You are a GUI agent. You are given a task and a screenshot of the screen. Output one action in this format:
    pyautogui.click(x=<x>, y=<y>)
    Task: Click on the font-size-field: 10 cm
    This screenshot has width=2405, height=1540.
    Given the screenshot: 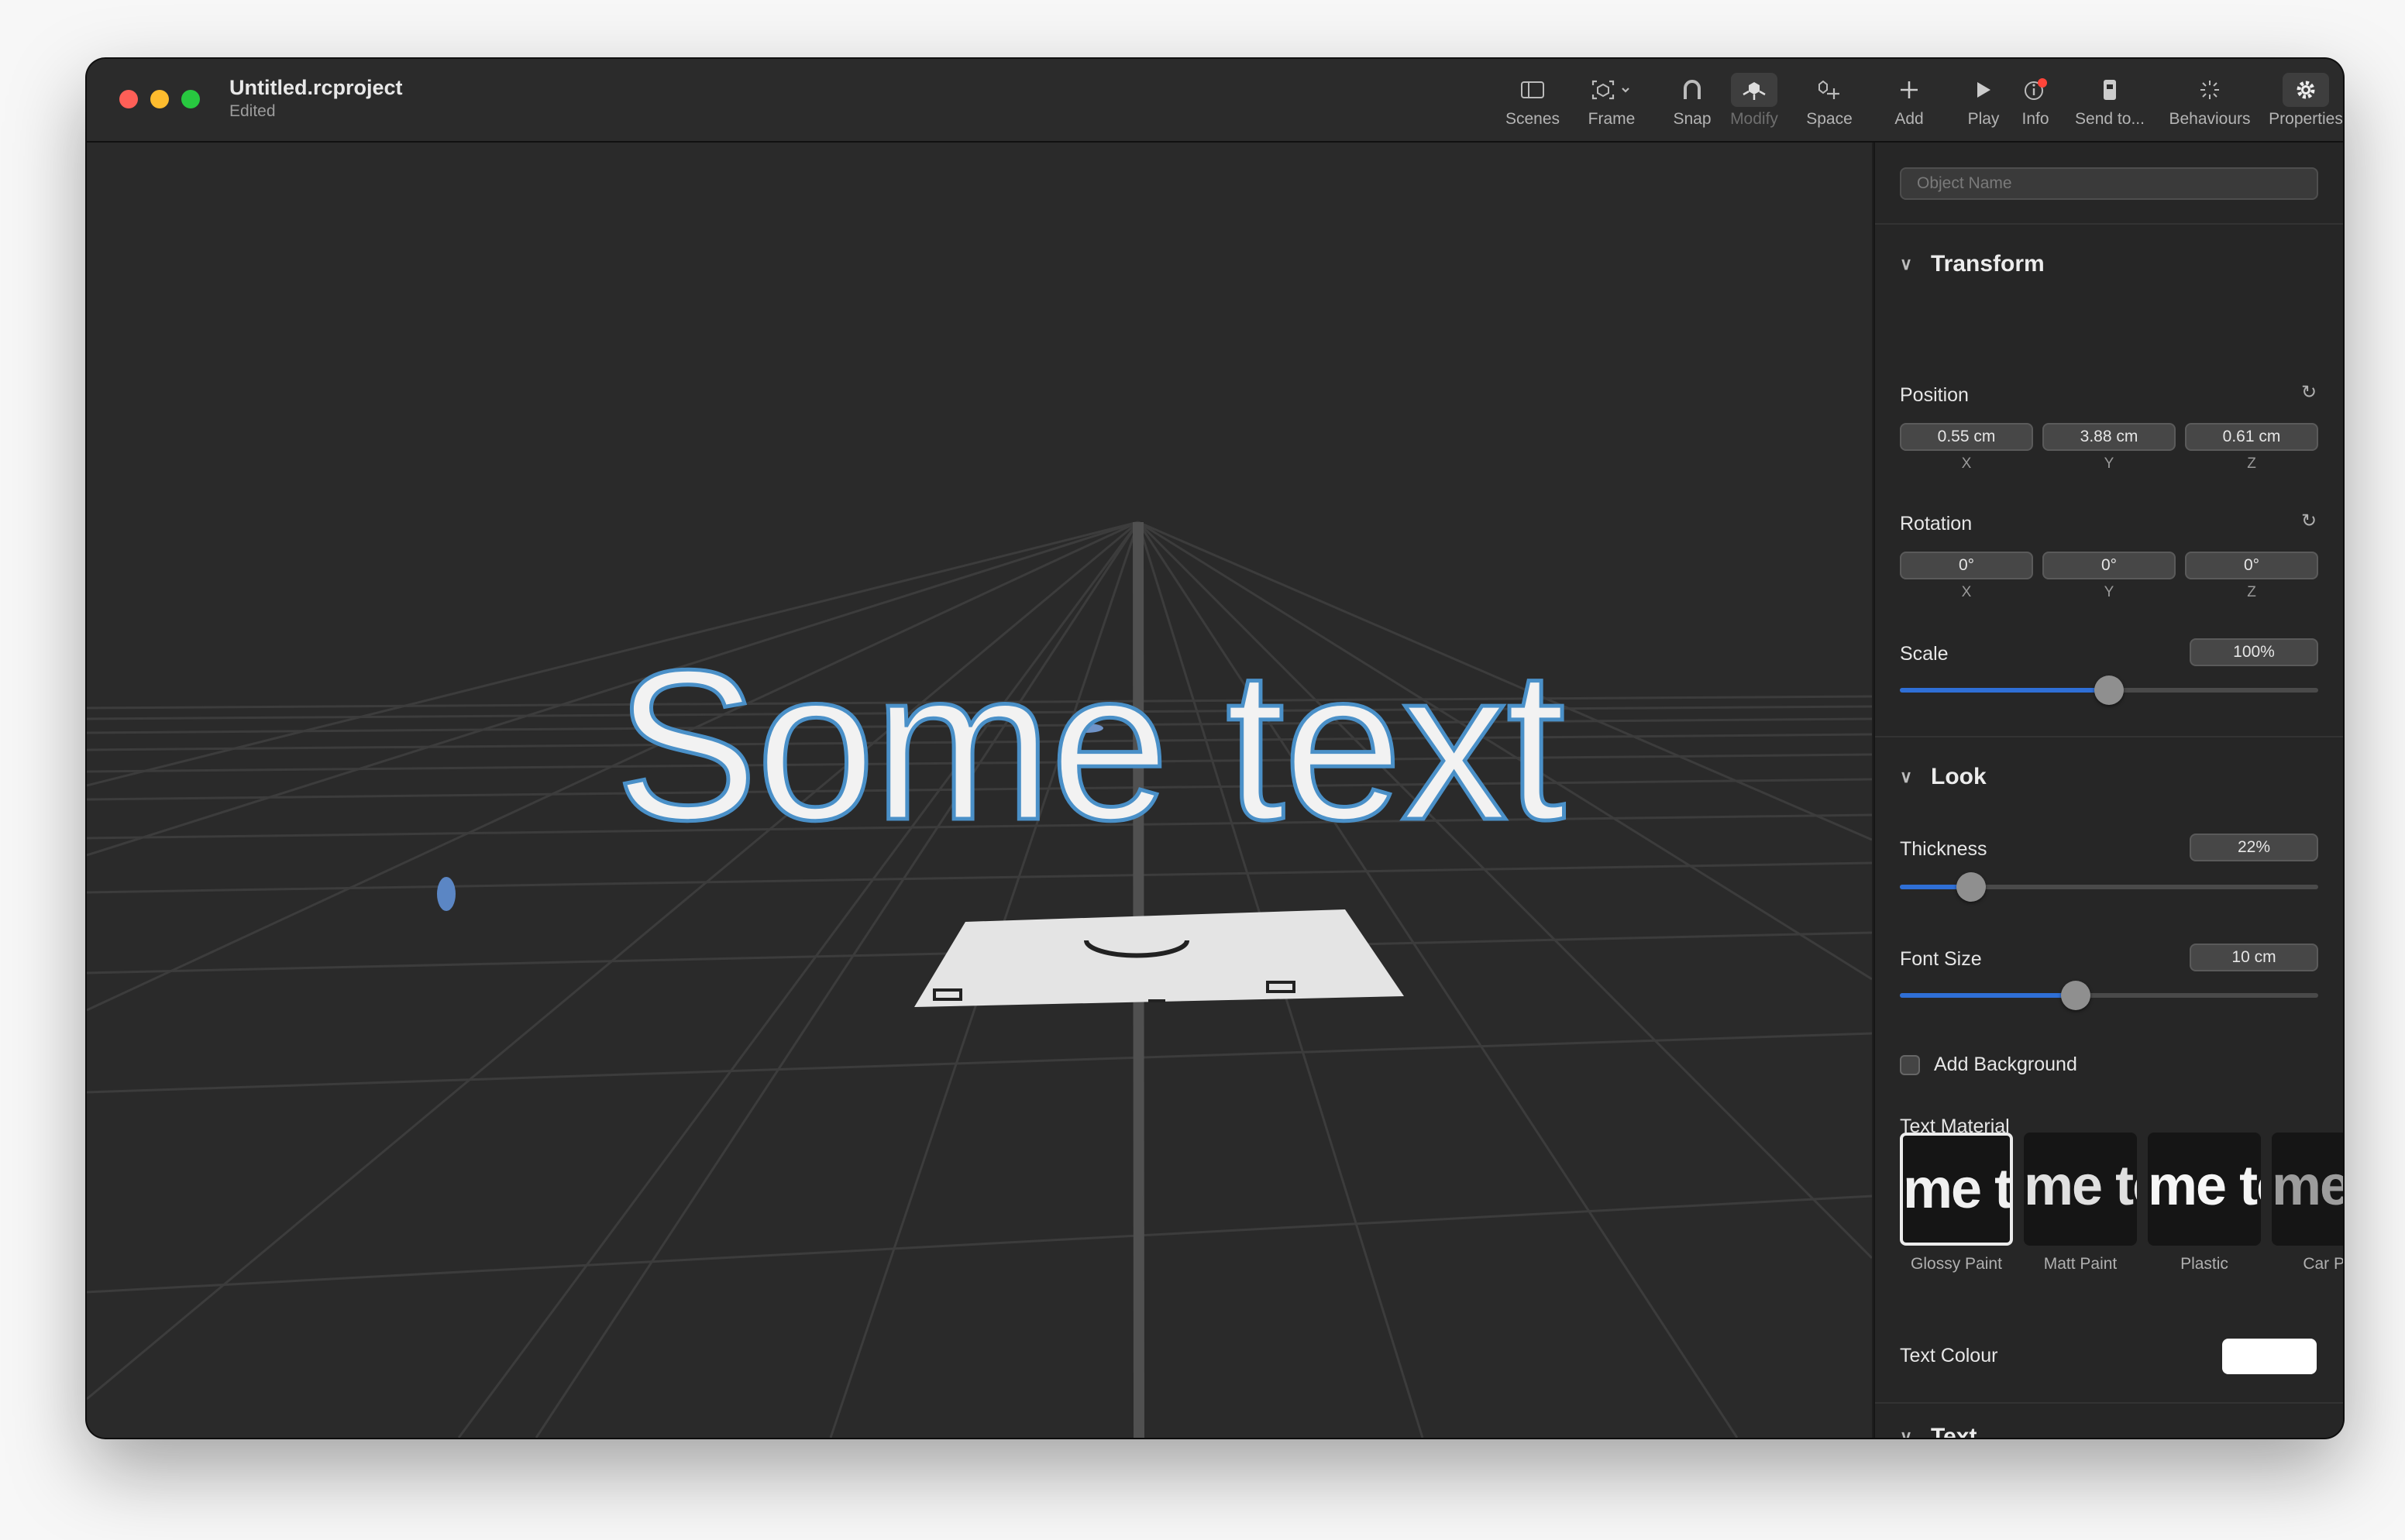 What is the action you would take?
    pyautogui.click(x=2254, y=958)
    